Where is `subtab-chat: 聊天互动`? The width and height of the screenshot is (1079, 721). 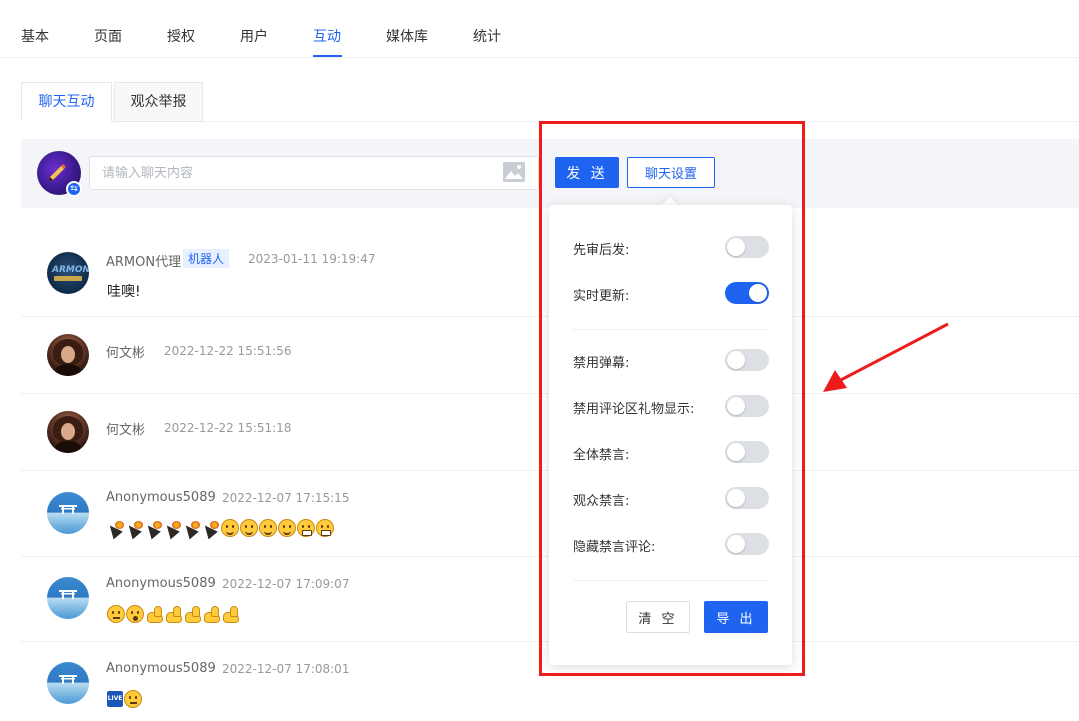 subtab-chat: 聊天互动 is located at coordinates (66, 102).